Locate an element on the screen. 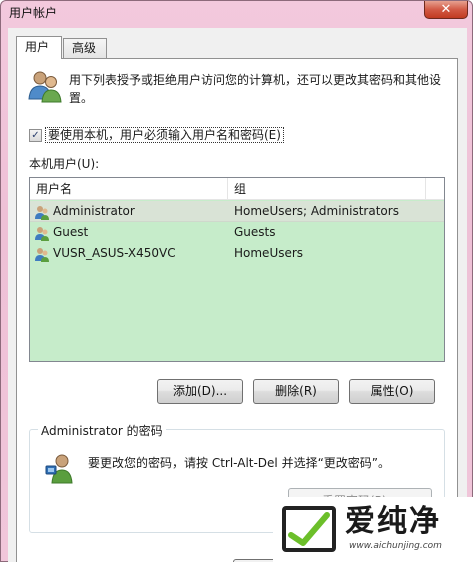  table-row: VUSR_ASUS-X450VC HomeUsers is located at coordinates (237, 253).